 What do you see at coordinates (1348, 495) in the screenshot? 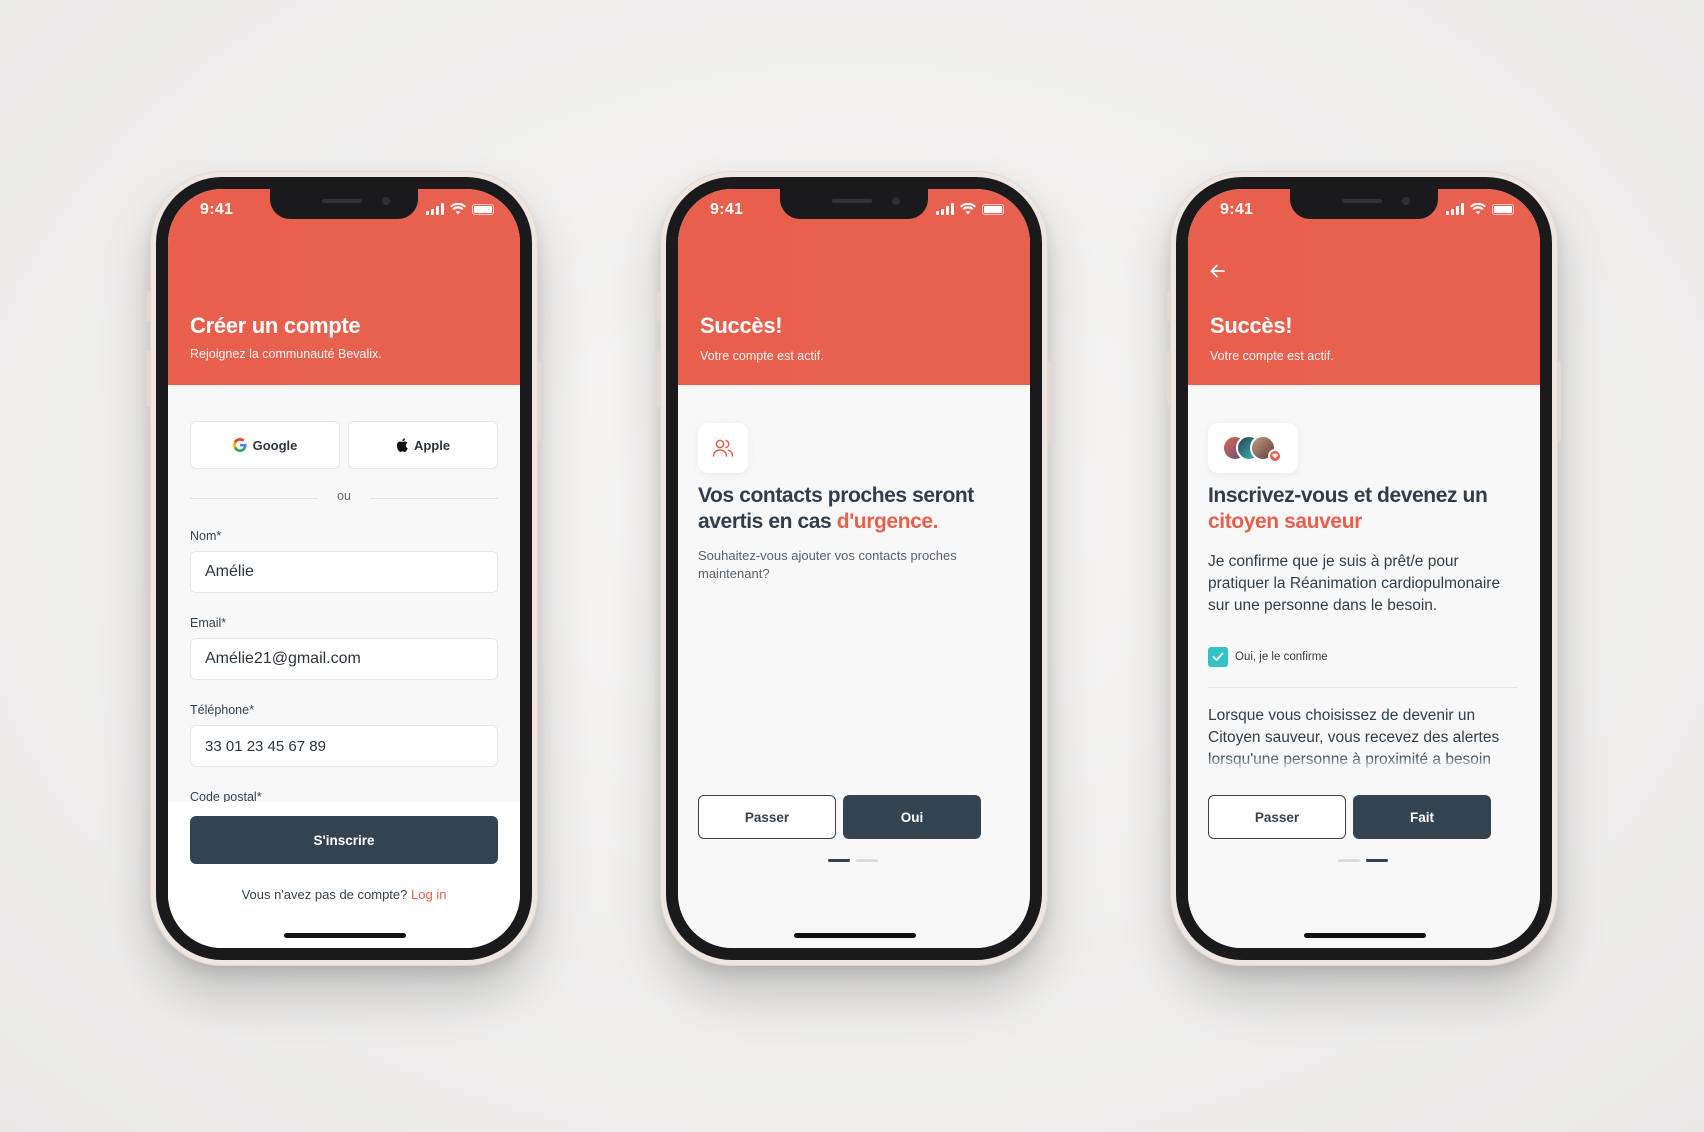
I see `title-text: Inscrivez-vous et devenez un` at bounding box center [1348, 495].